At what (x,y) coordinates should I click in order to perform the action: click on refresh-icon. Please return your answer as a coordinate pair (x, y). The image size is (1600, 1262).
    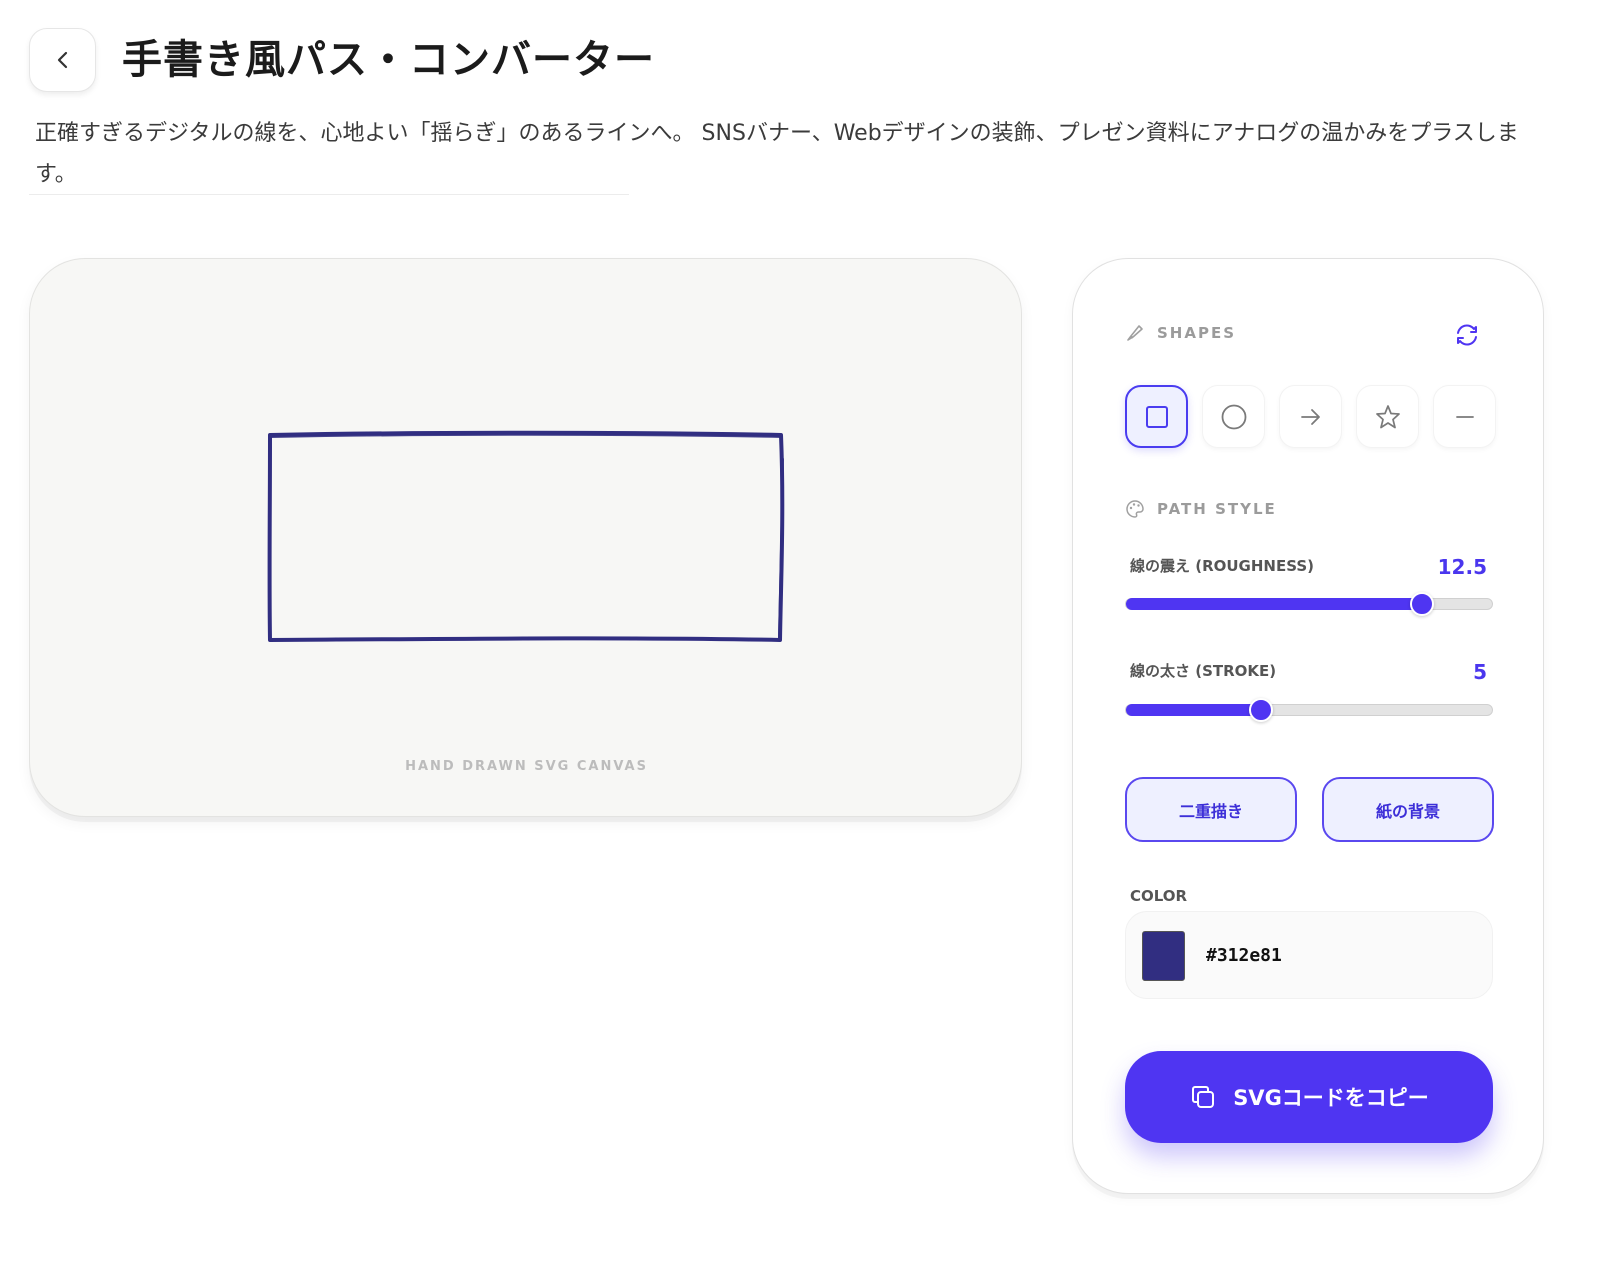
    Looking at the image, I should click on (1467, 335).